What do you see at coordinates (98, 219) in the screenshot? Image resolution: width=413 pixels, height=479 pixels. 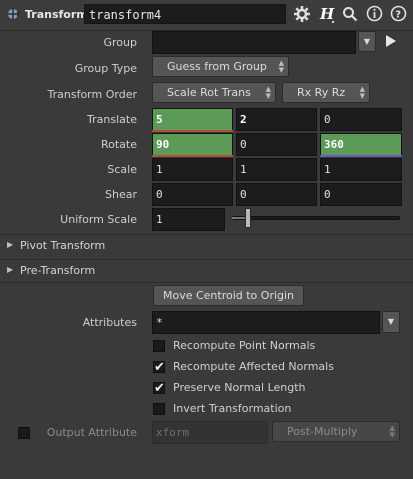 I see `uniform-scale-label: Uniform Scale` at bounding box center [98, 219].